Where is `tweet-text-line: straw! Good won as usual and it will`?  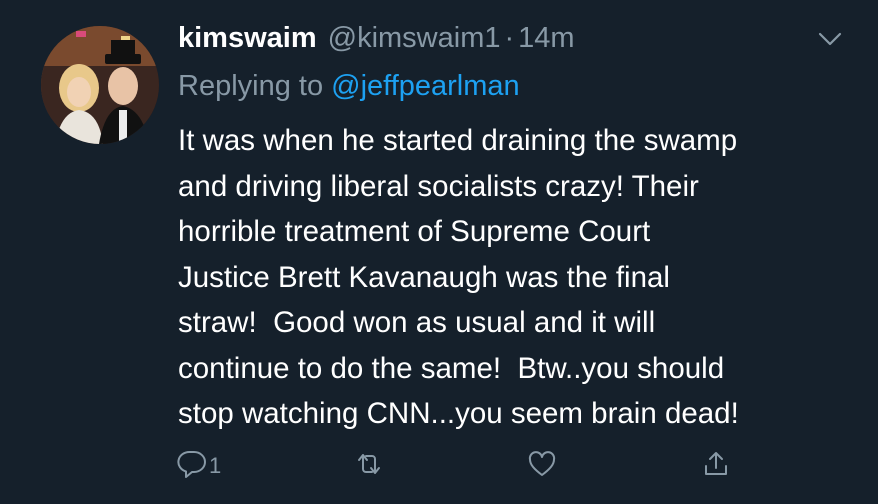 tweet-text-line: straw! Good won as usual and it will is located at coordinates (417, 322).